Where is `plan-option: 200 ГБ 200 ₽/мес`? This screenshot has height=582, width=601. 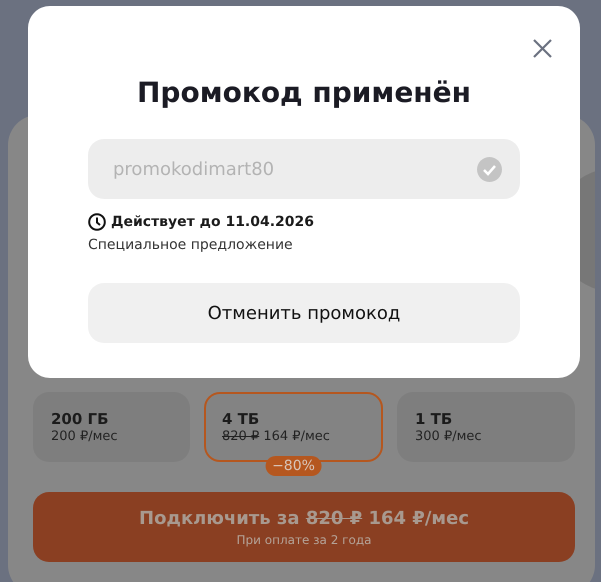
plan-option: 200 ГБ 200 ₽/мес is located at coordinates (111, 427).